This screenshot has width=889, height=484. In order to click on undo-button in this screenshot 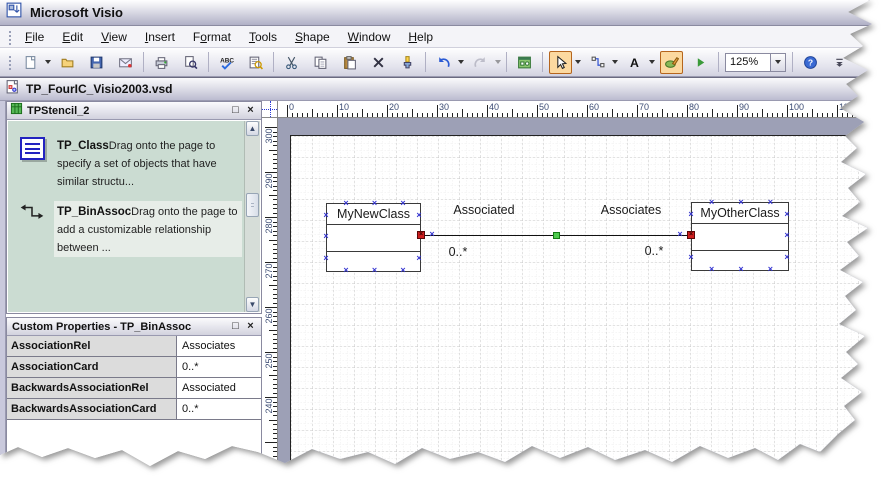, I will do `click(443, 62)`.